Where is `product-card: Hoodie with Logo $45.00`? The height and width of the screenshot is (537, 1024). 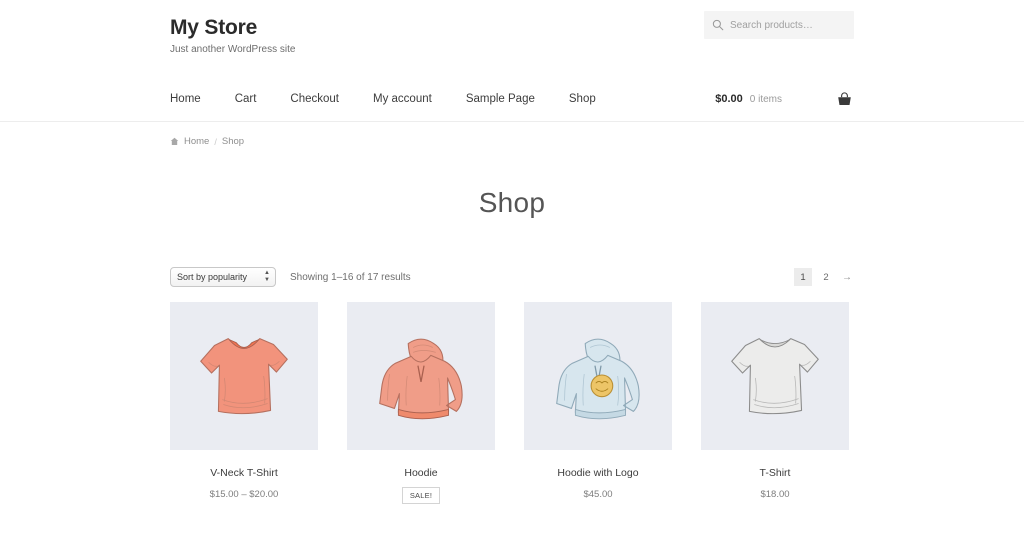
product-card: Hoodie with Logo $45.00 is located at coordinates (598, 403).